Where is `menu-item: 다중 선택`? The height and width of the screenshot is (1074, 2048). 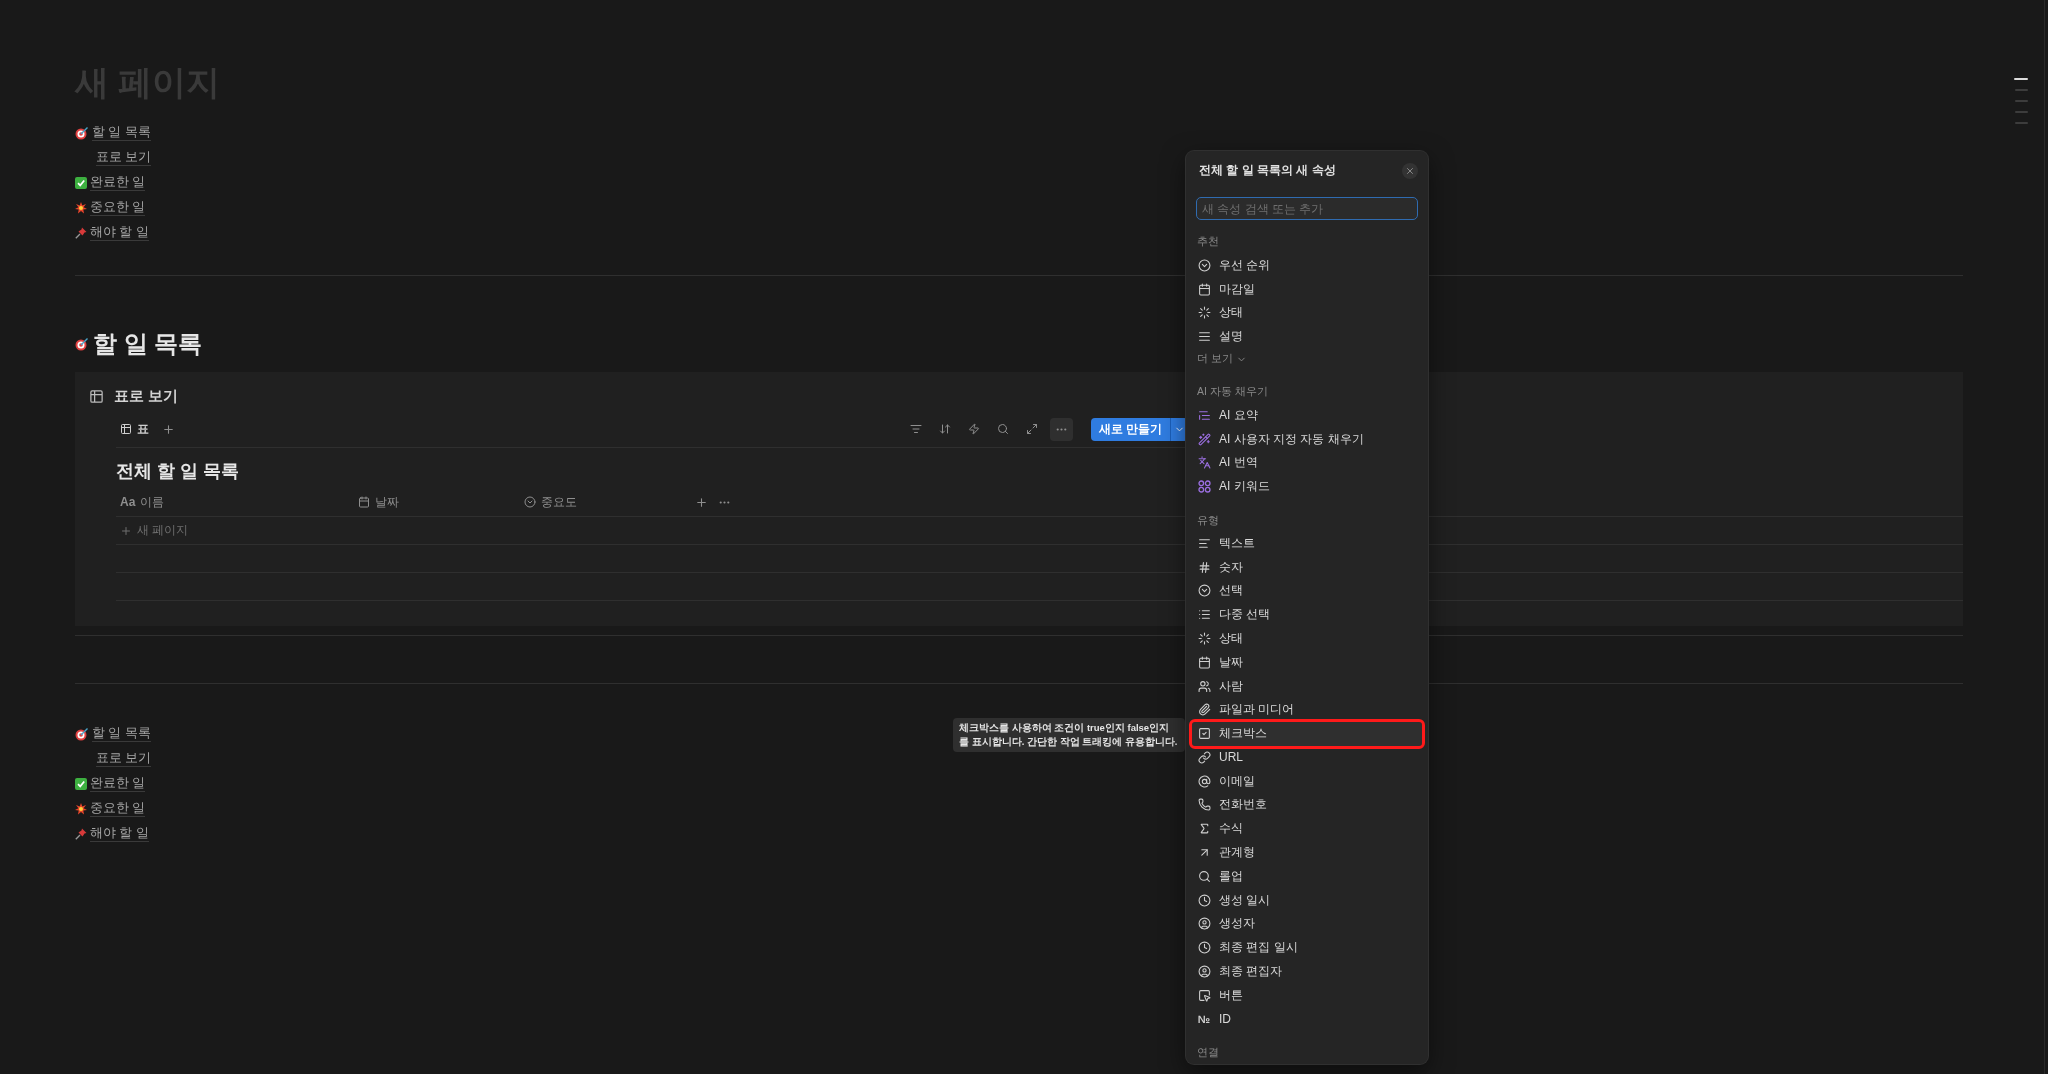 menu-item: 다중 선택 is located at coordinates (1307, 614).